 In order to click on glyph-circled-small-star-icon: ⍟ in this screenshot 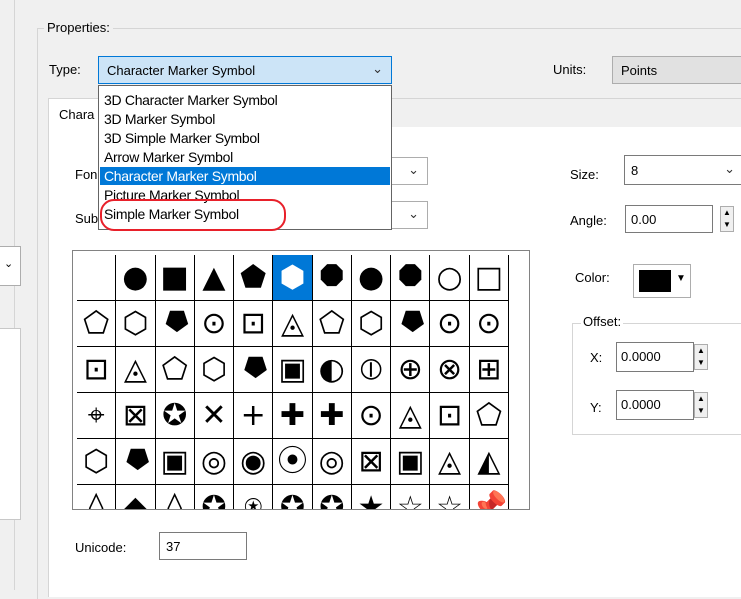, I will do `click(254, 497)`.